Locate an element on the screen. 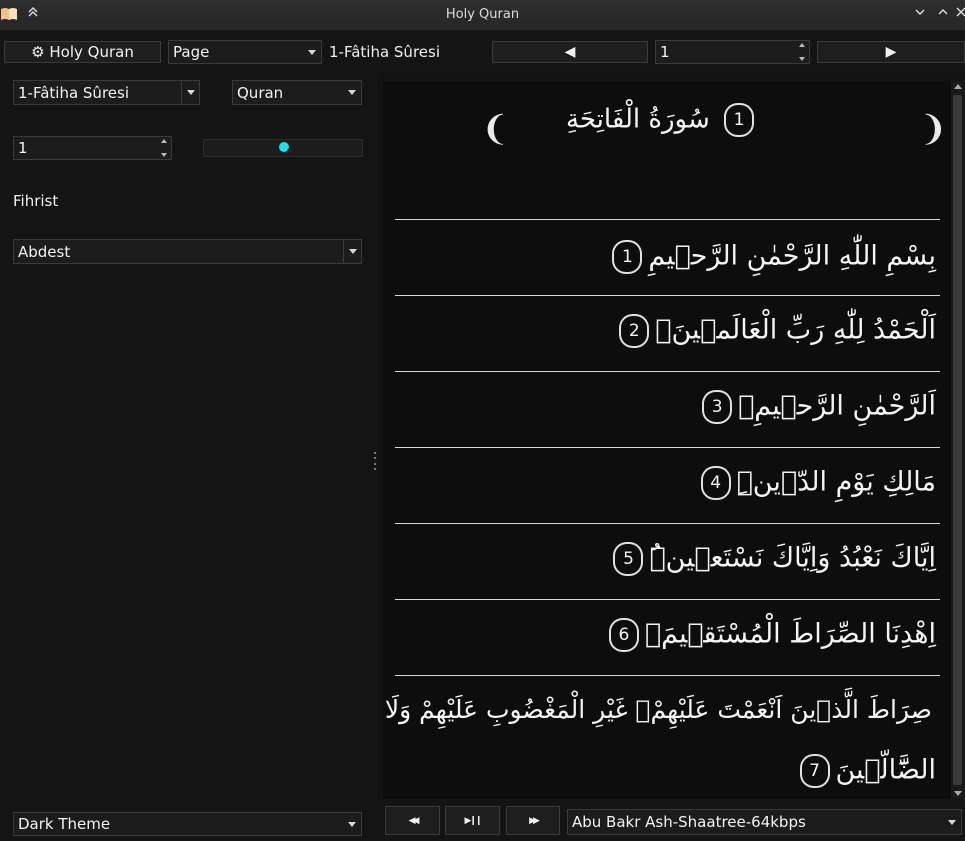 The image size is (965, 841). ayah-number-medallion: 1 is located at coordinates (627, 257).